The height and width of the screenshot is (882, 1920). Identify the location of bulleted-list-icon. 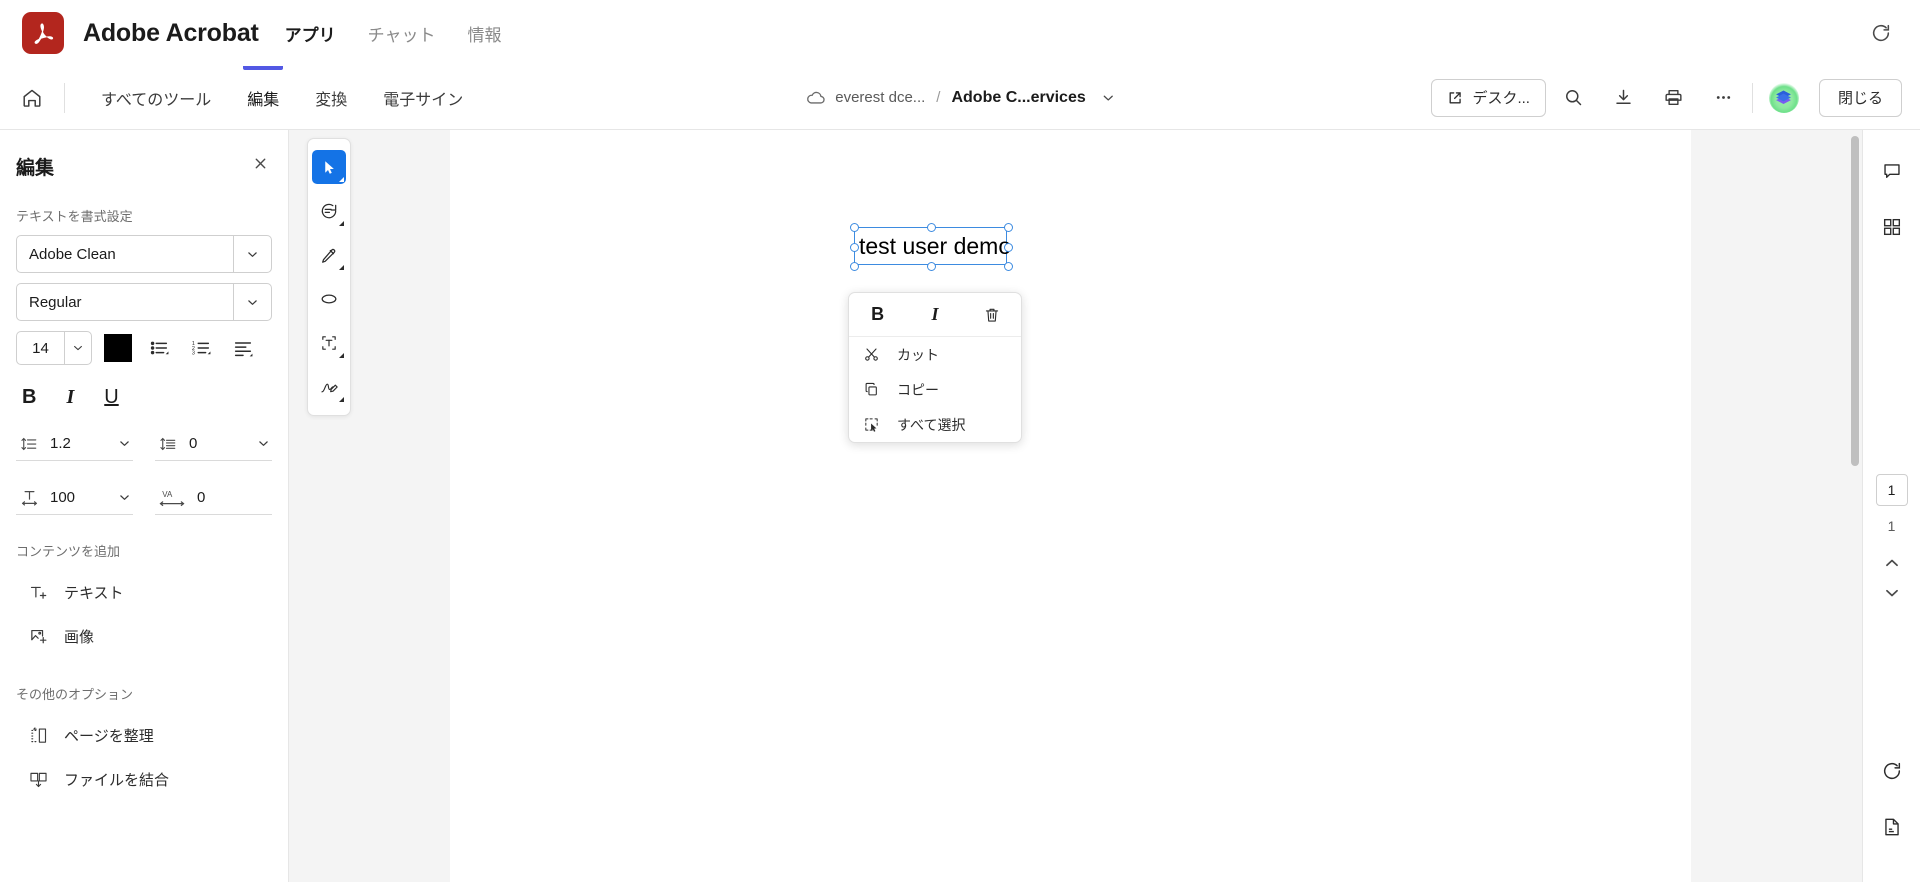
(159, 348).